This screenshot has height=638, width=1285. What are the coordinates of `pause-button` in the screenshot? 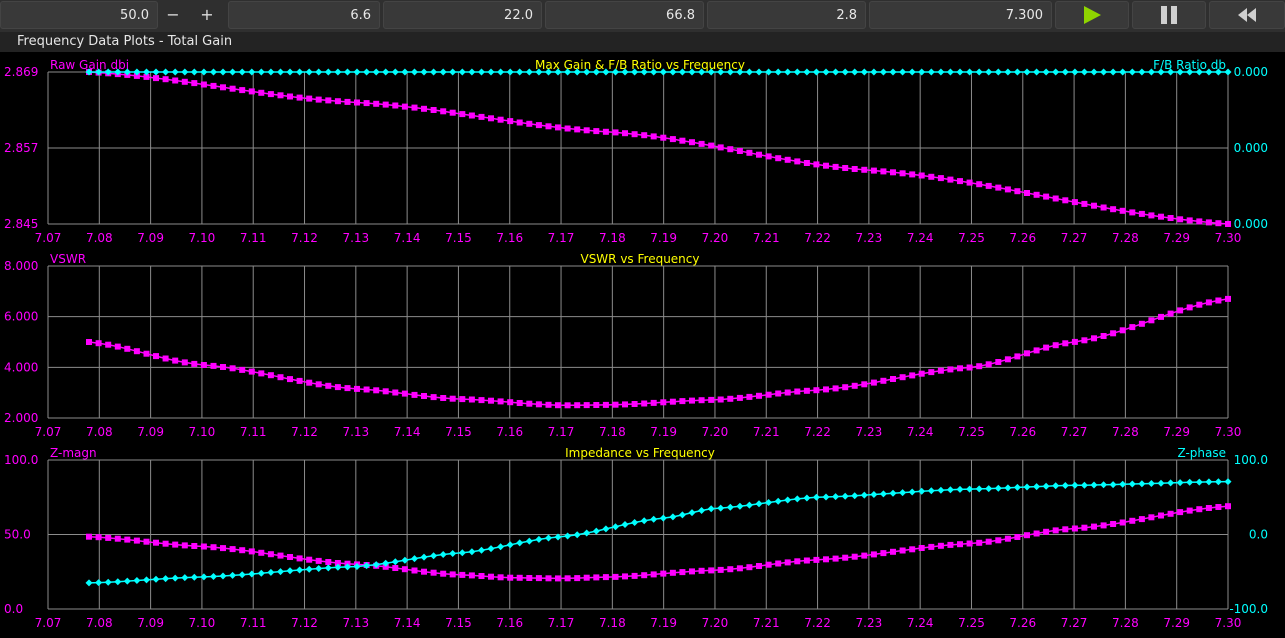 It's located at (1169, 15).